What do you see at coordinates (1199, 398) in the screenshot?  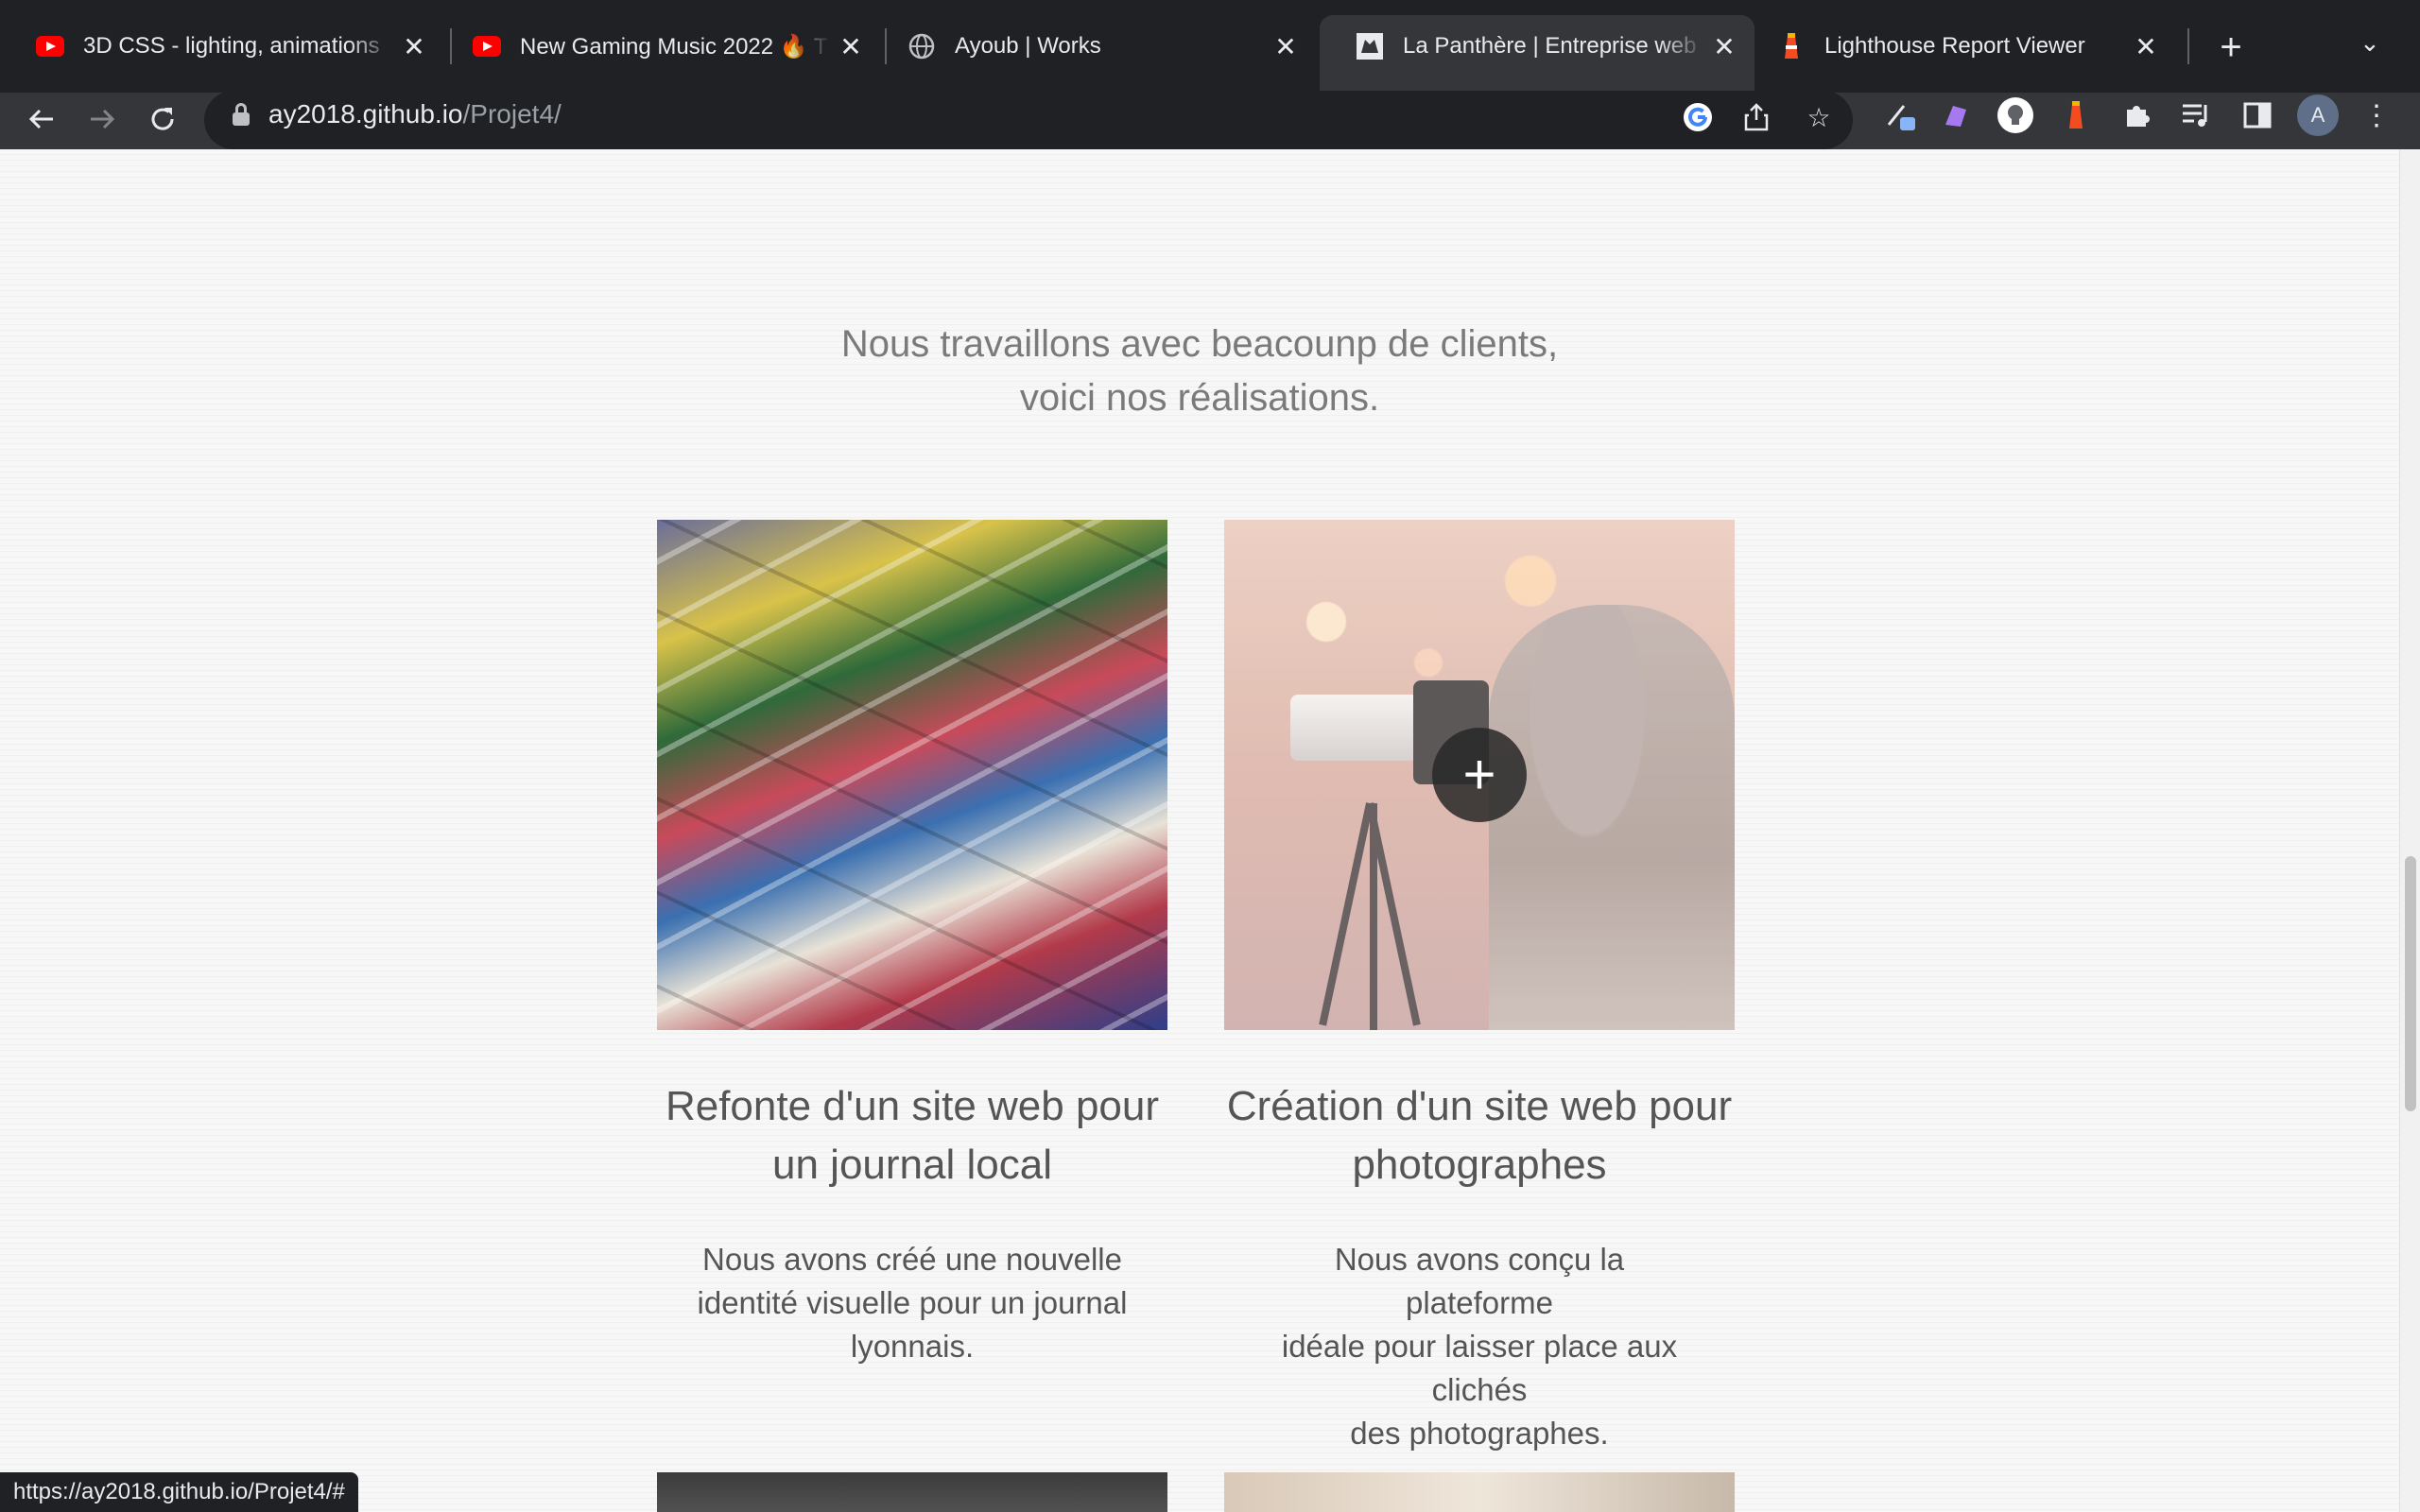 I see `intro-line: voici nos réalisations.` at bounding box center [1199, 398].